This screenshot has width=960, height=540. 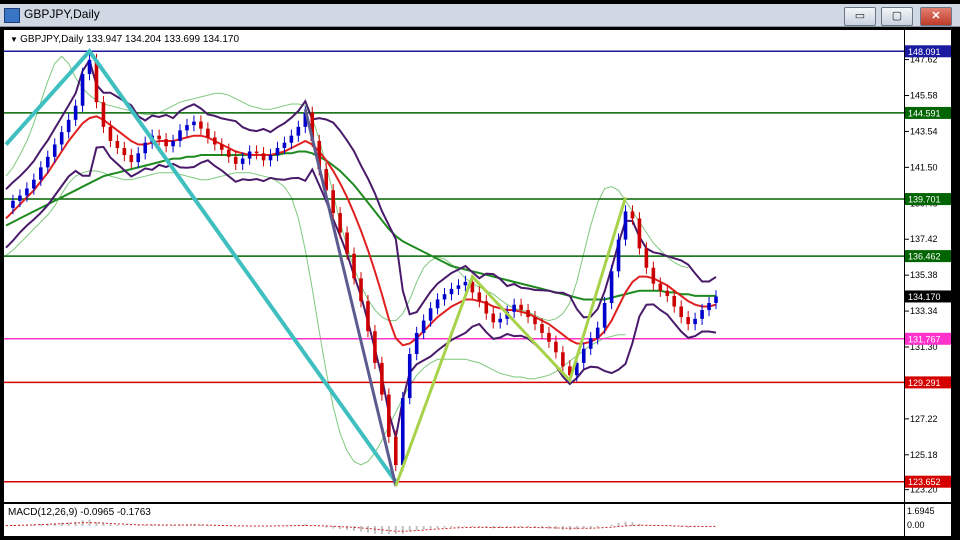 What do you see at coordinates (79, 512) in the screenshot?
I see `macd-info-text: MACD(12,26,9) -0.0965 -0.1763` at bounding box center [79, 512].